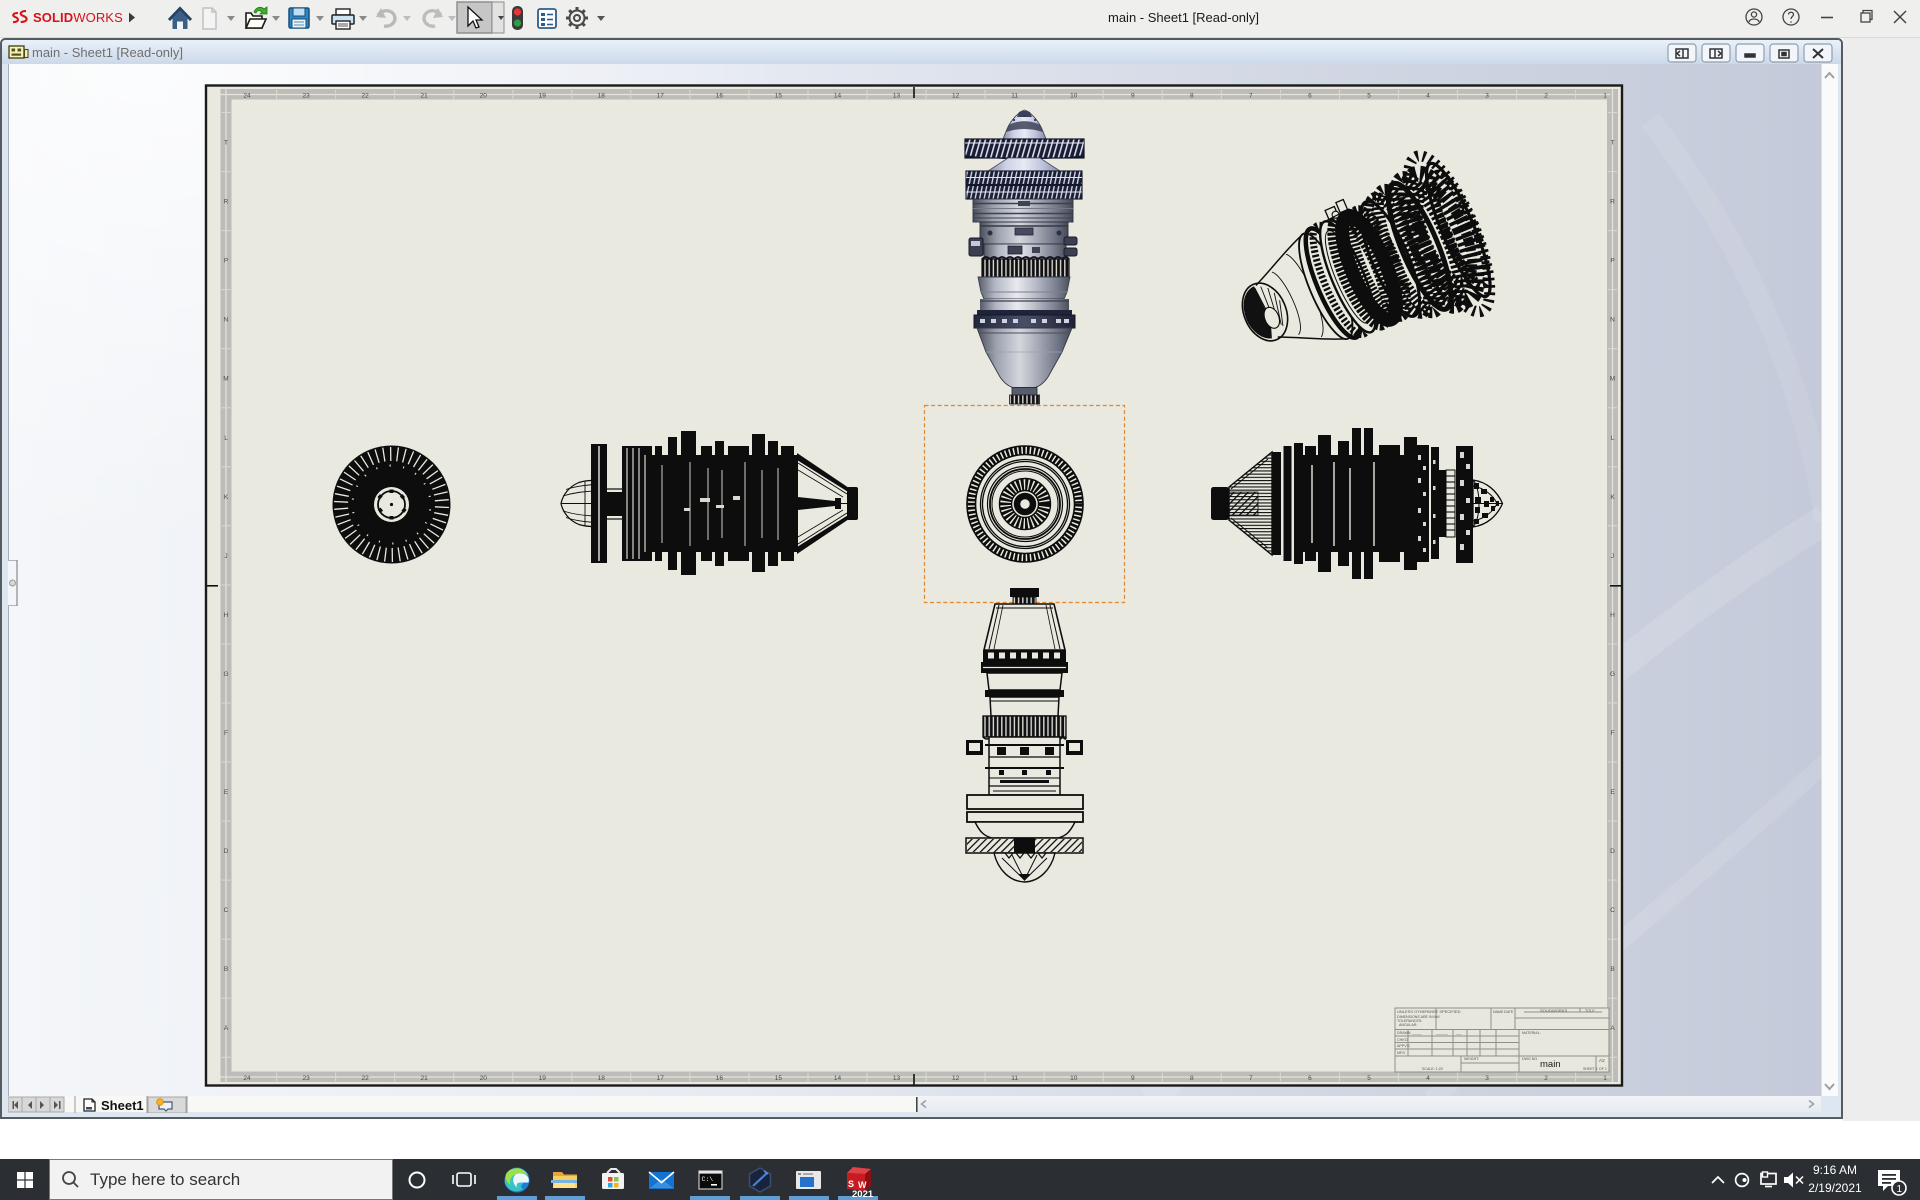  Describe the element at coordinates (1402, 1040) in the screenshot. I see `svg-text: CHK'D` at that location.